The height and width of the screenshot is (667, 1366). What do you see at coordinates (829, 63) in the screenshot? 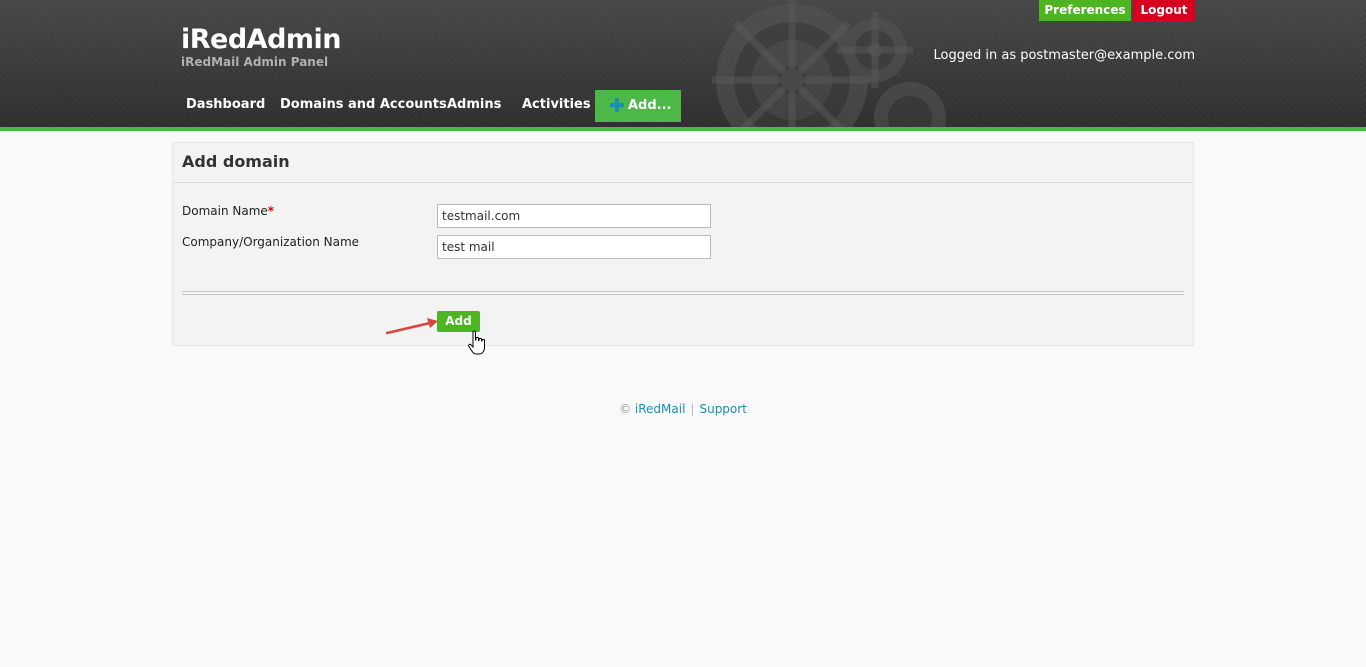
I see `gears-decoration-icon` at bounding box center [829, 63].